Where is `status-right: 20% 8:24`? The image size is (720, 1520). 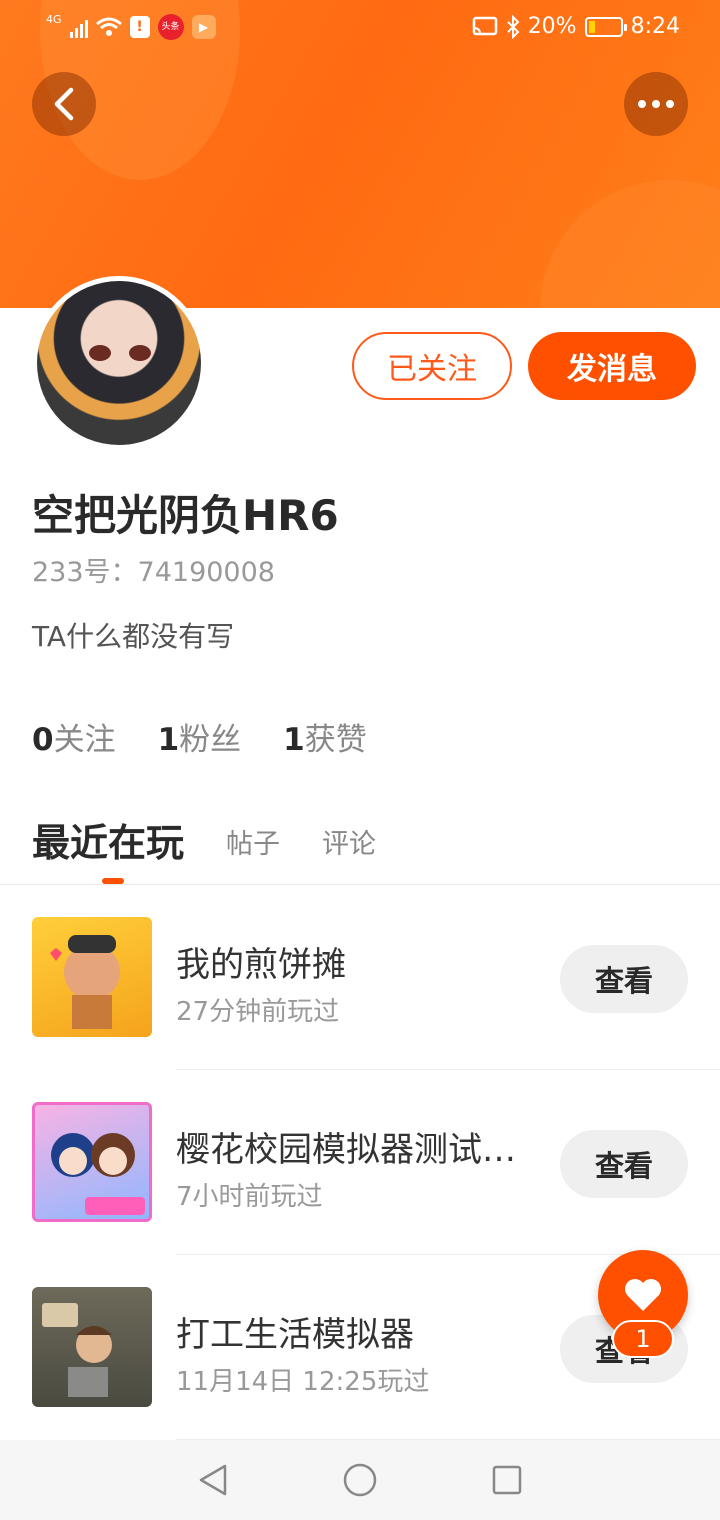
status-right: 20% 8:24 is located at coordinates (576, 26).